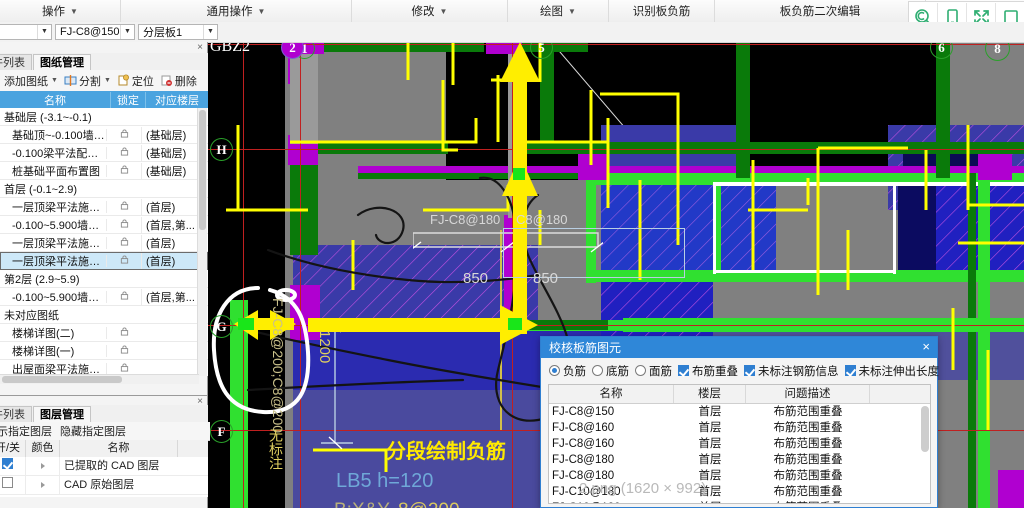 The height and width of the screenshot is (508, 1024). Describe the element at coordinates (739, 460) in the screenshot. I see `table-row: FJ-C8@180 首层 布筋范围重叠` at that location.